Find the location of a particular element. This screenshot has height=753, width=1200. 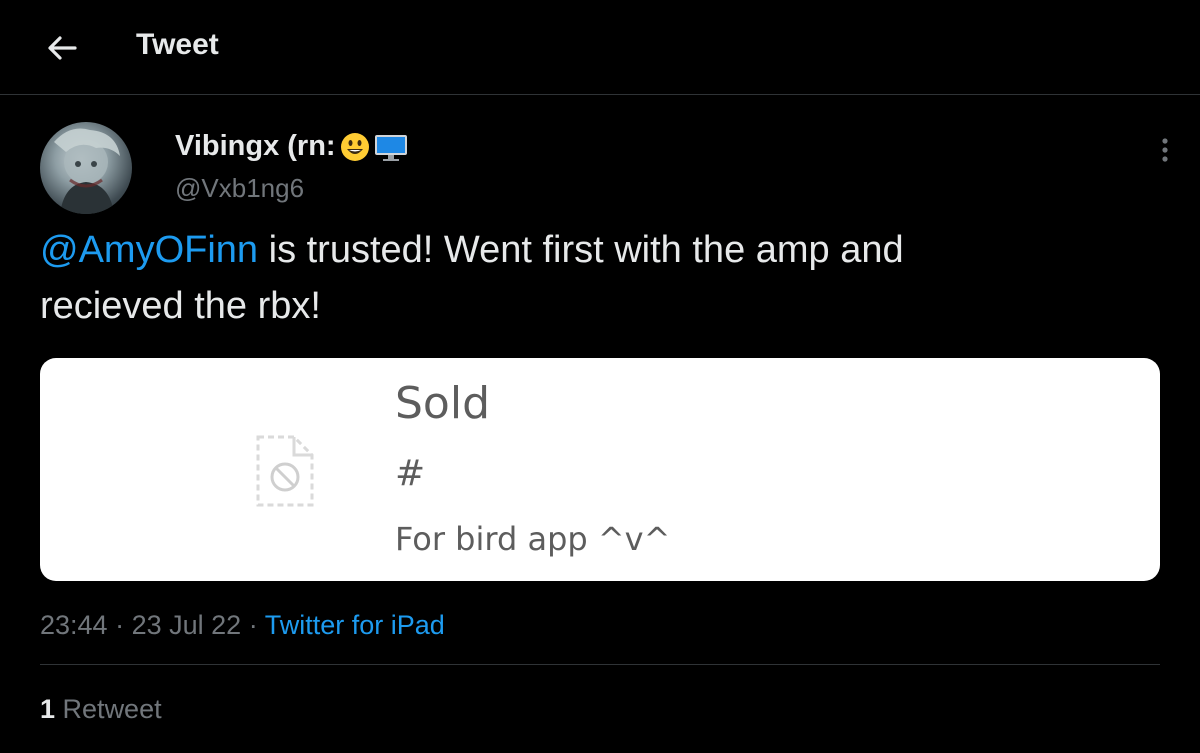

arrow-left-icon is located at coordinates (62, 48).